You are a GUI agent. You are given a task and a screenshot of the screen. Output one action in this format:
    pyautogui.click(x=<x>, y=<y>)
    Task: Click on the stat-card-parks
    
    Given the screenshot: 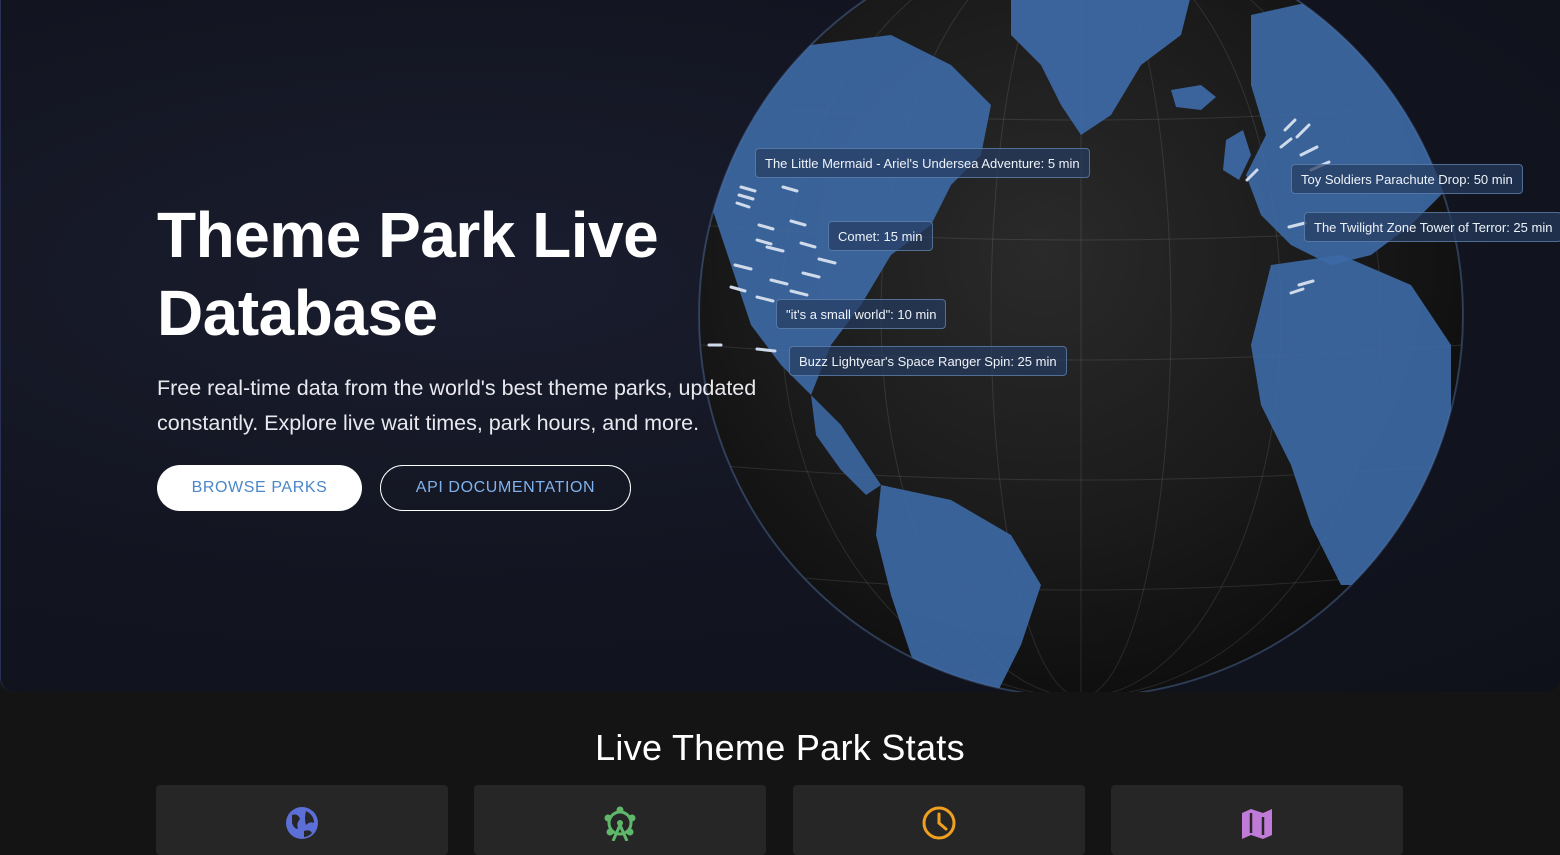 What is the action you would take?
    pyautogui.click(x=302, y=820)
    